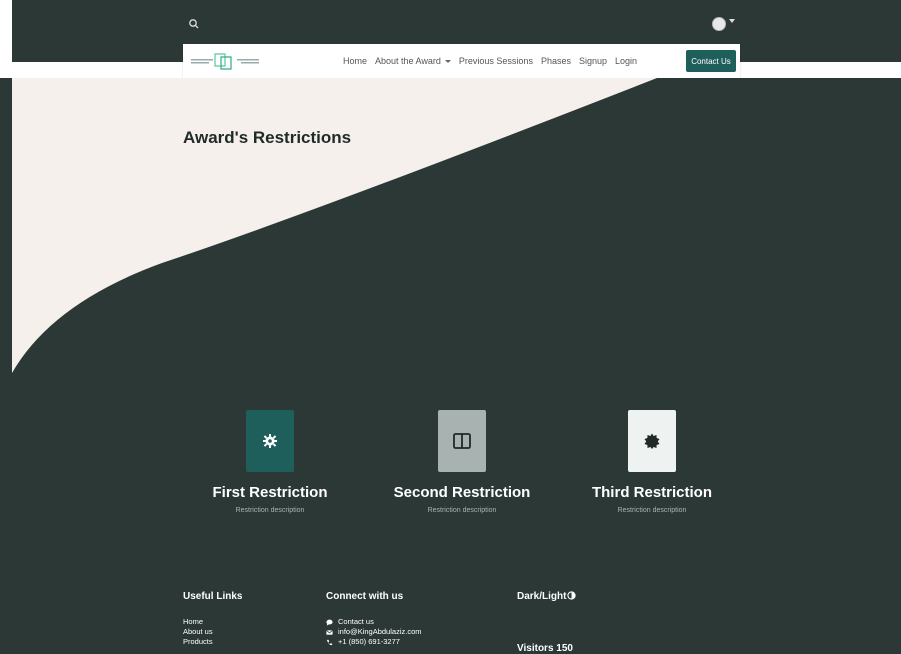 The width and height of the screenshot is (901, 654). What do you see at coordinates (365, 596) in the screenshot?
I see `footer-heading: Connect with us` at bounding box center [365, 596].